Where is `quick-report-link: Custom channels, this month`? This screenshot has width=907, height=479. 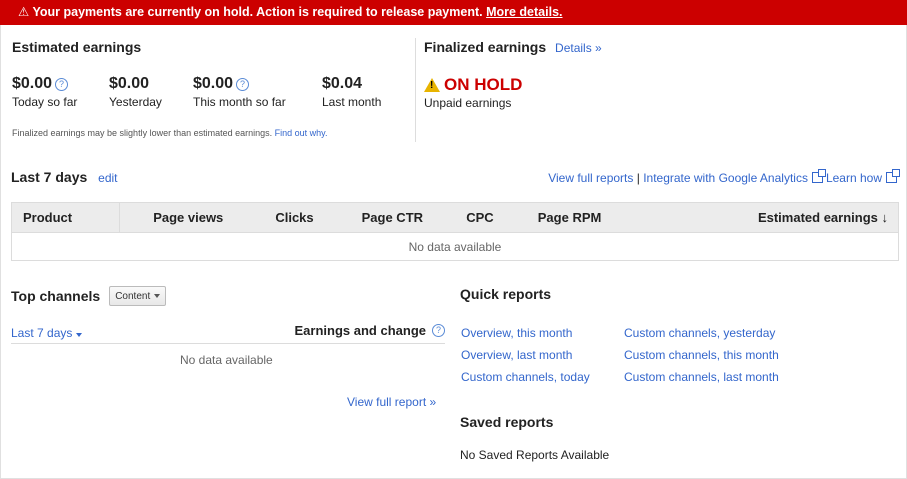
quick-report-link: Custom channels, this month is located at coordinates (701, 355).